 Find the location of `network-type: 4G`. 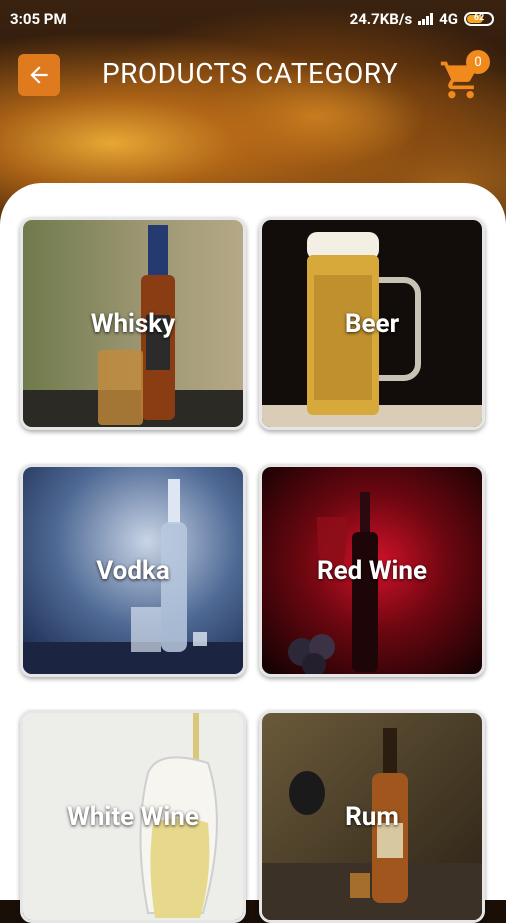

network-type: 4G is located at coordinates (448, 19).